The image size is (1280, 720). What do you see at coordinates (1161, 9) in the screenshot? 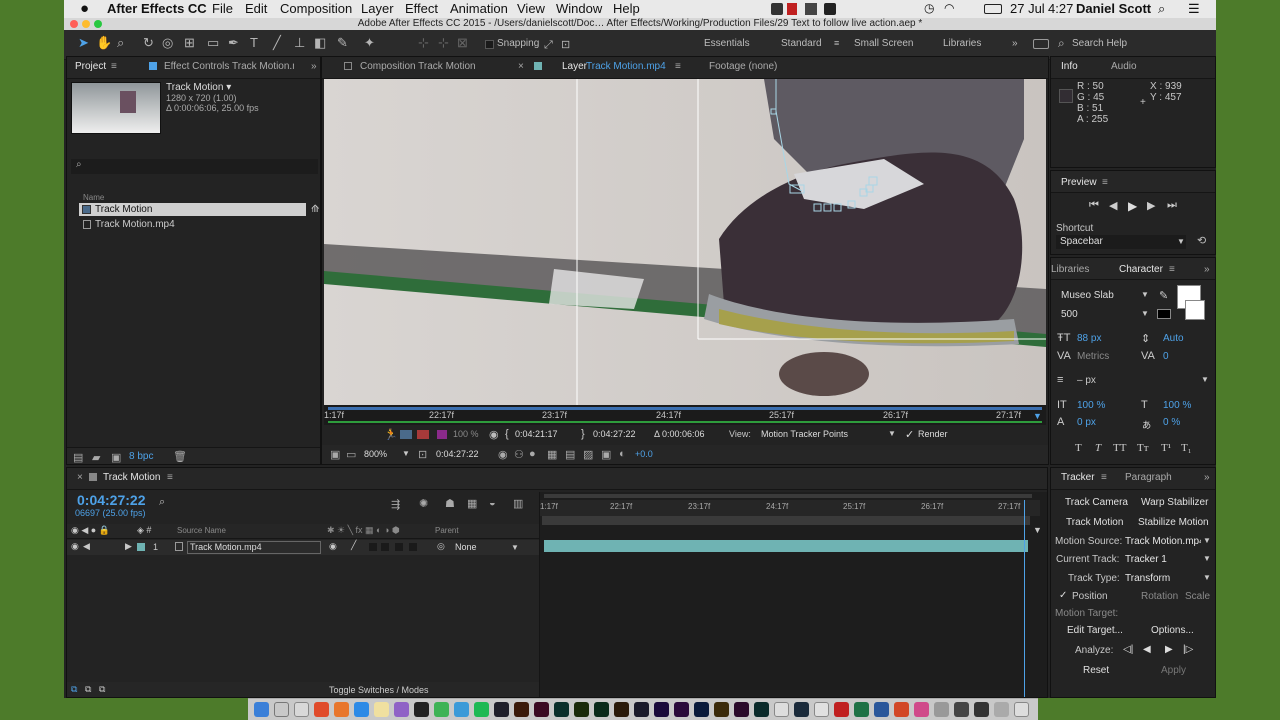
I see `spotlight-icon: ⌕` at bounding box center [1161, 9].